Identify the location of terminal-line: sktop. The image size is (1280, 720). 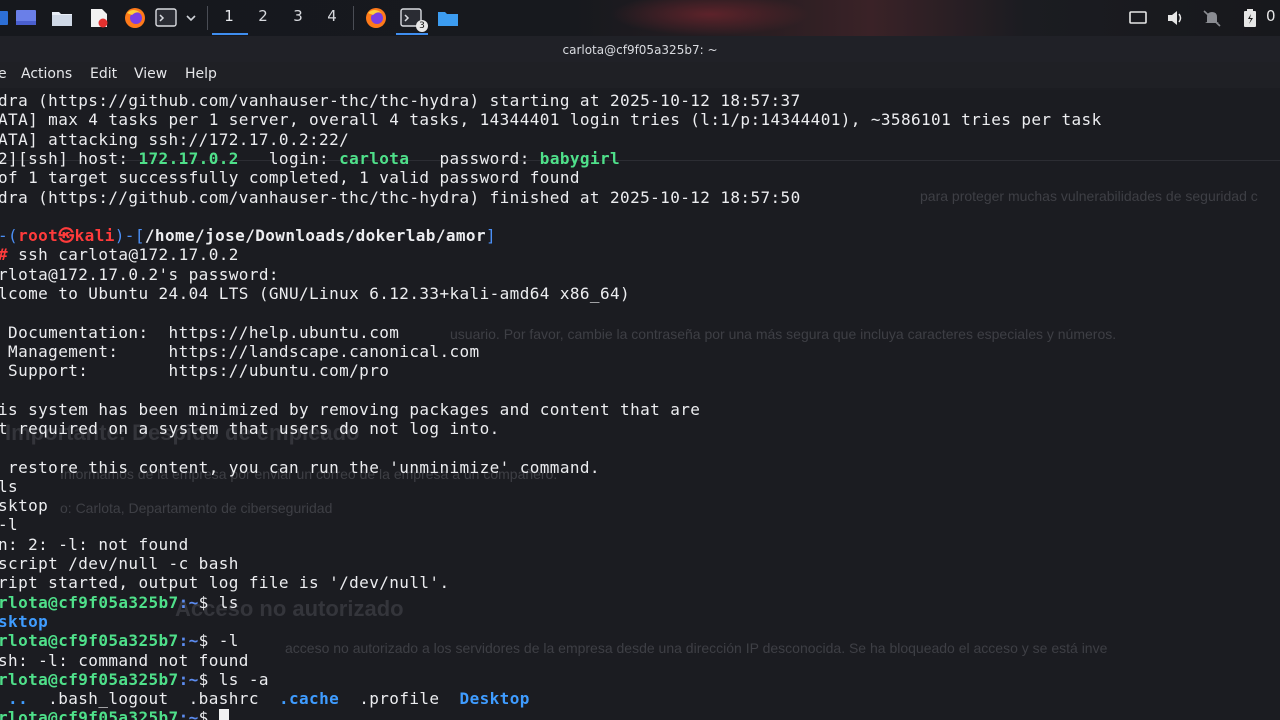
(24, 621).